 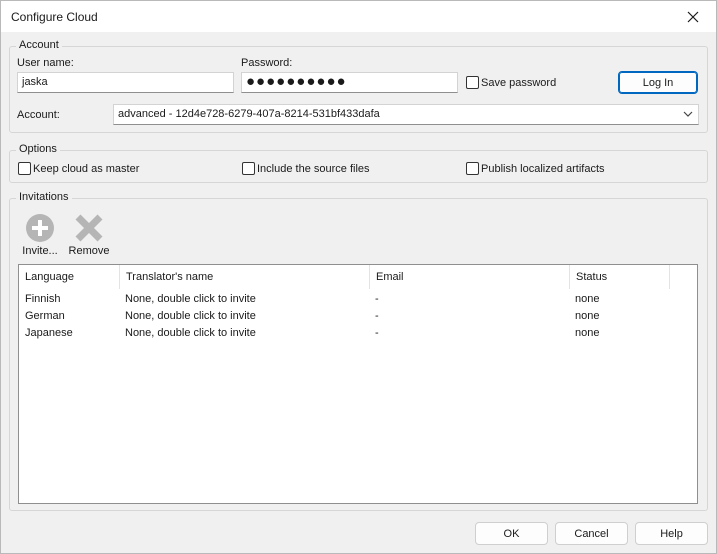 I want to click on close-button, so click(x=693, y=16).